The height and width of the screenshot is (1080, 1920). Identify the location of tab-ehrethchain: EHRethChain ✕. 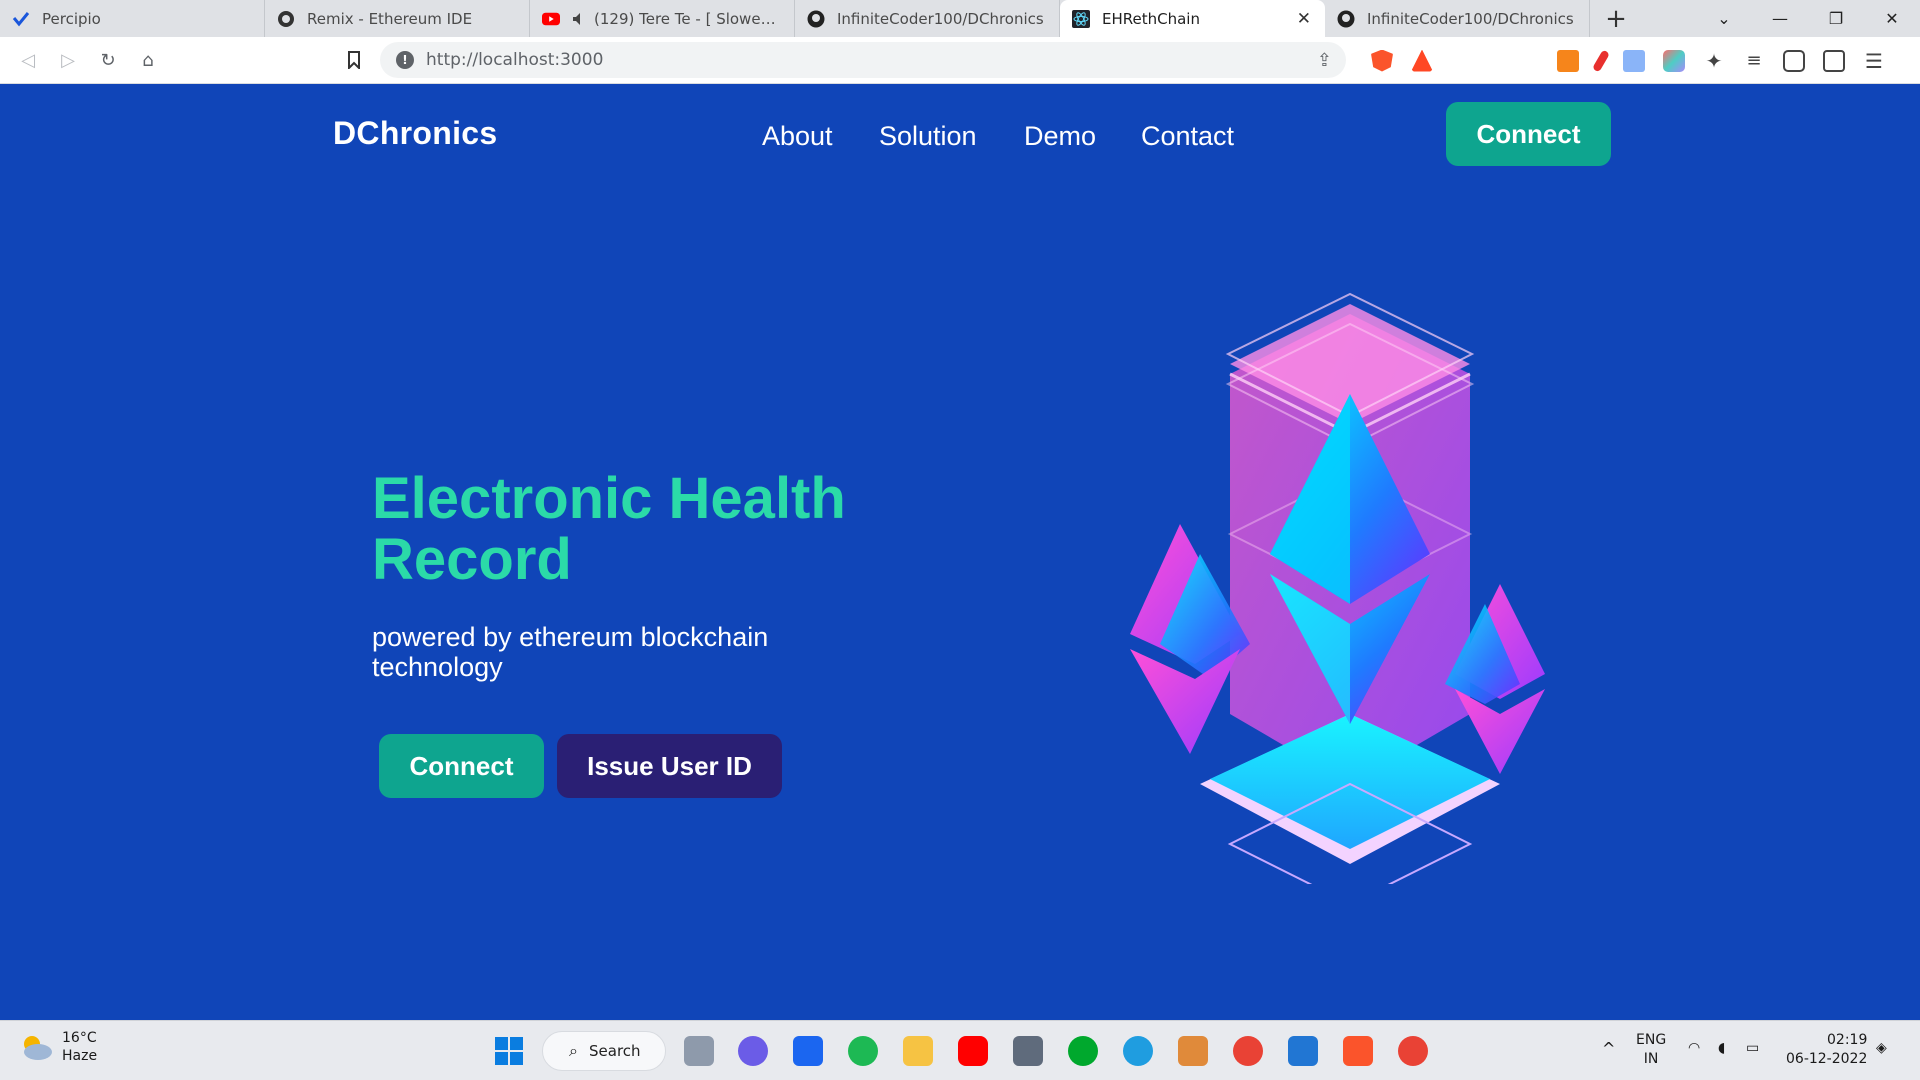
(1192, 18).